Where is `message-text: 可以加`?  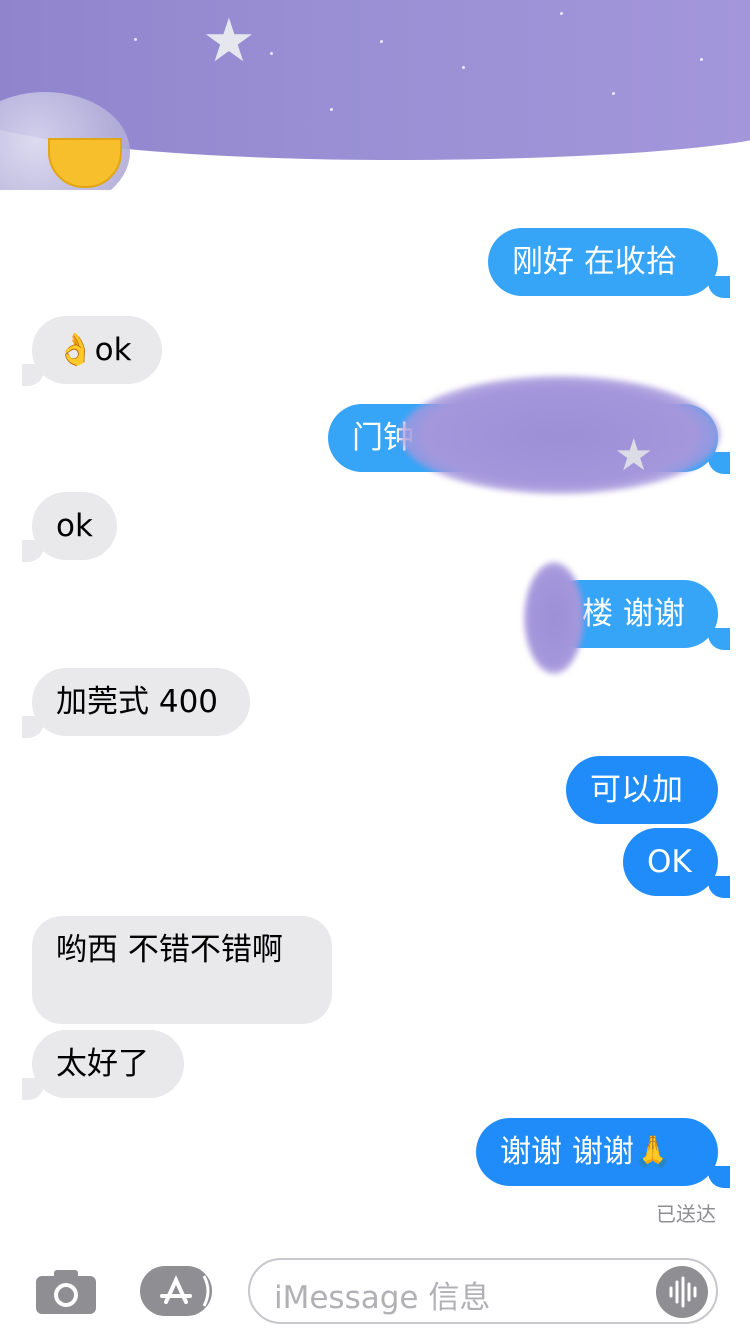
message-text: 可以加 is located at coordinates (636, 790).